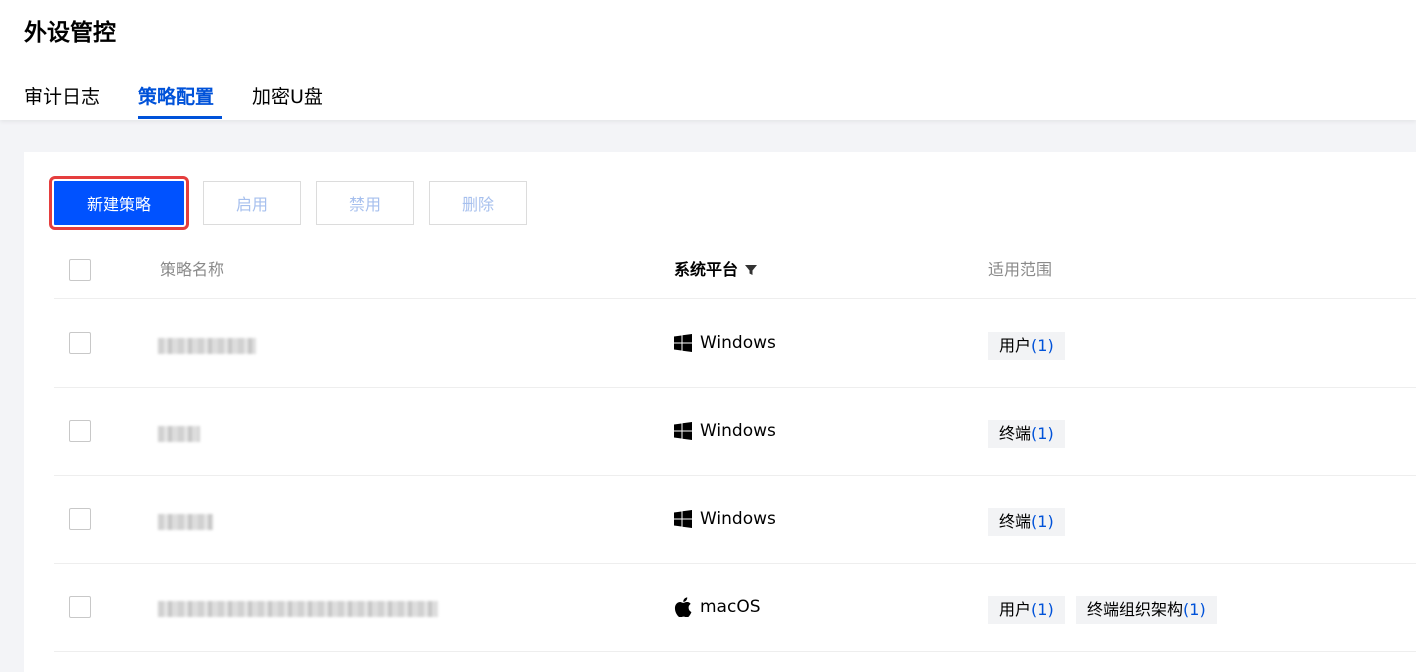  Describe the element at coordinates (478, 203) in the screenshot. I see `delete-button: 删除` at that location.